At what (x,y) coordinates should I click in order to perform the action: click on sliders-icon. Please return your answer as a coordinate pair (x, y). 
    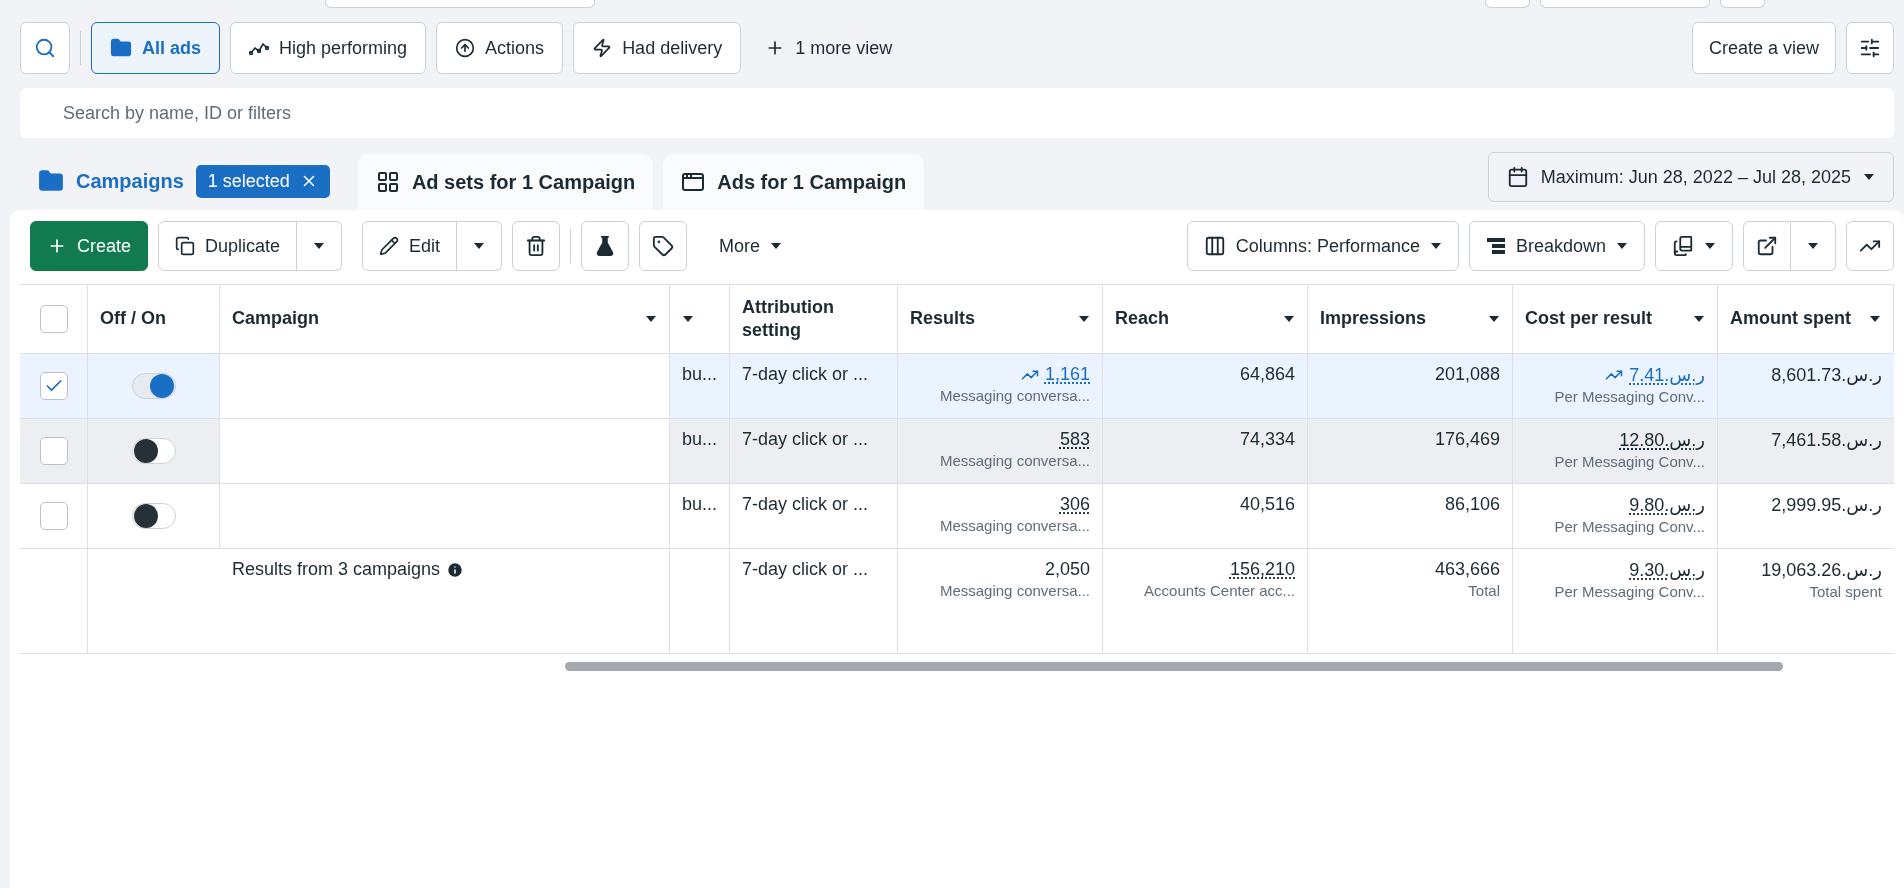
    Looking at the image, I should click on (1870, 48).